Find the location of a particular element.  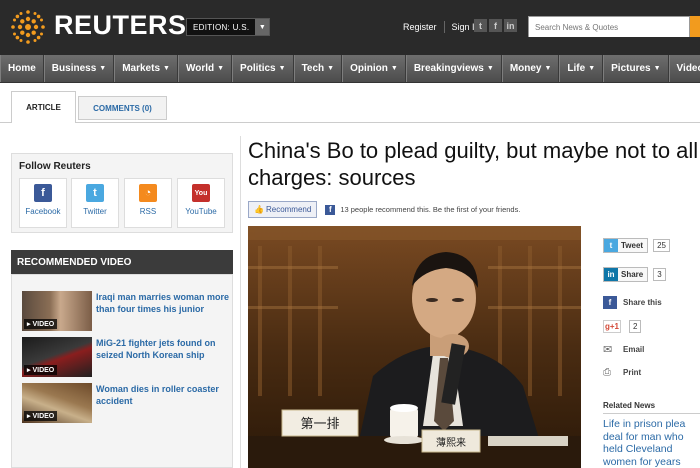

gplus-row: g+1 2 is located at coordinates (622, 326).